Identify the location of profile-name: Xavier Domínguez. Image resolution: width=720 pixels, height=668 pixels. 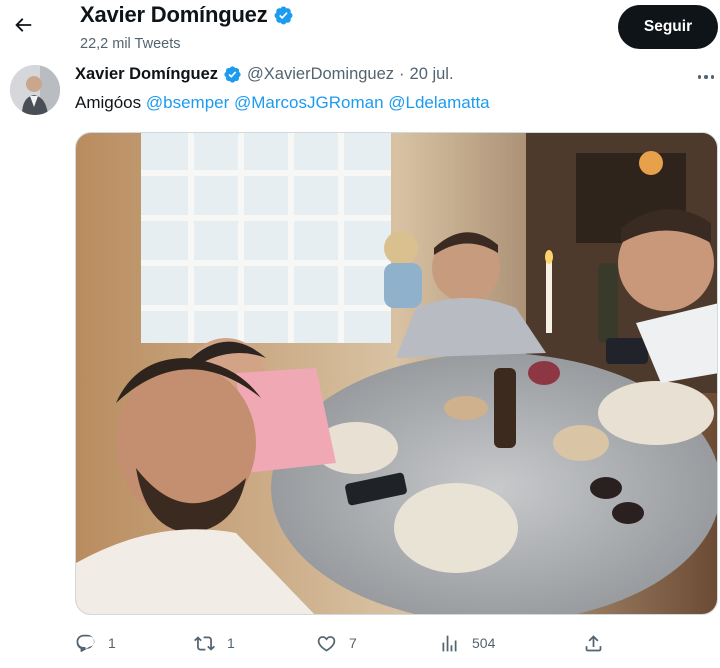
(174, 14).